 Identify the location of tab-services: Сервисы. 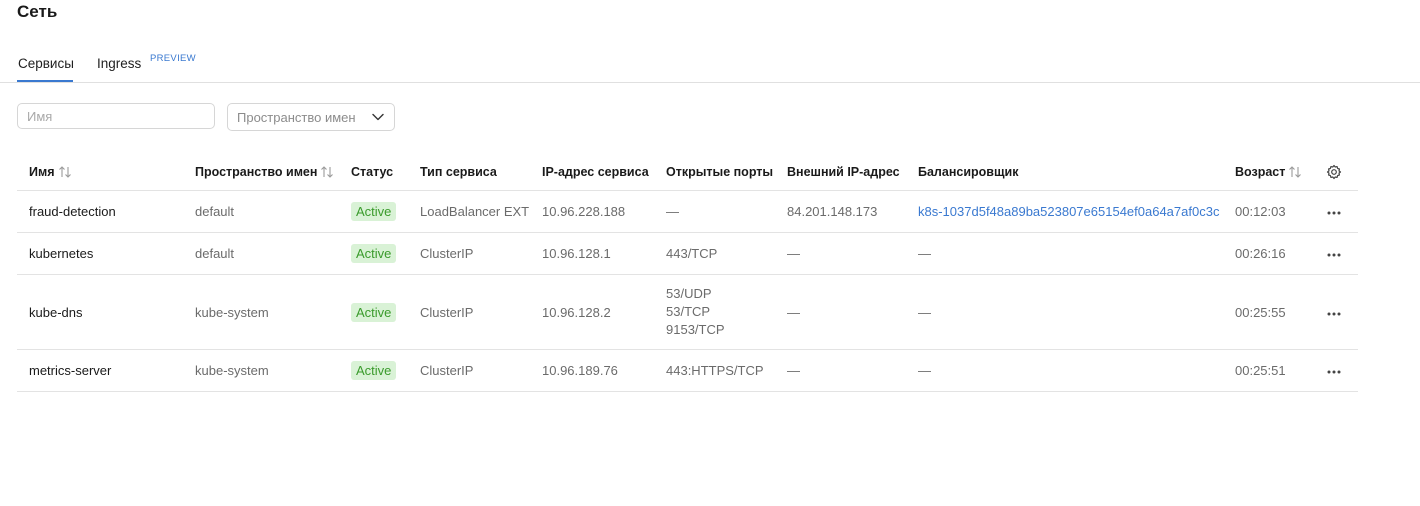
(46, 64).